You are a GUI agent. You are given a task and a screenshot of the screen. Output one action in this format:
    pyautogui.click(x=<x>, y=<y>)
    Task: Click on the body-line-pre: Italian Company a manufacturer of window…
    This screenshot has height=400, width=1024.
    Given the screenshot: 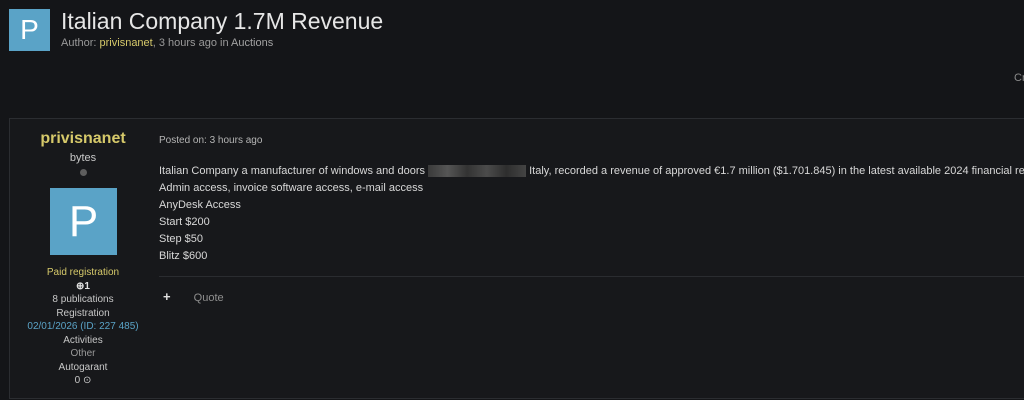 What is the action you would take?
    pyautogui.click(x=294, y=171)
    